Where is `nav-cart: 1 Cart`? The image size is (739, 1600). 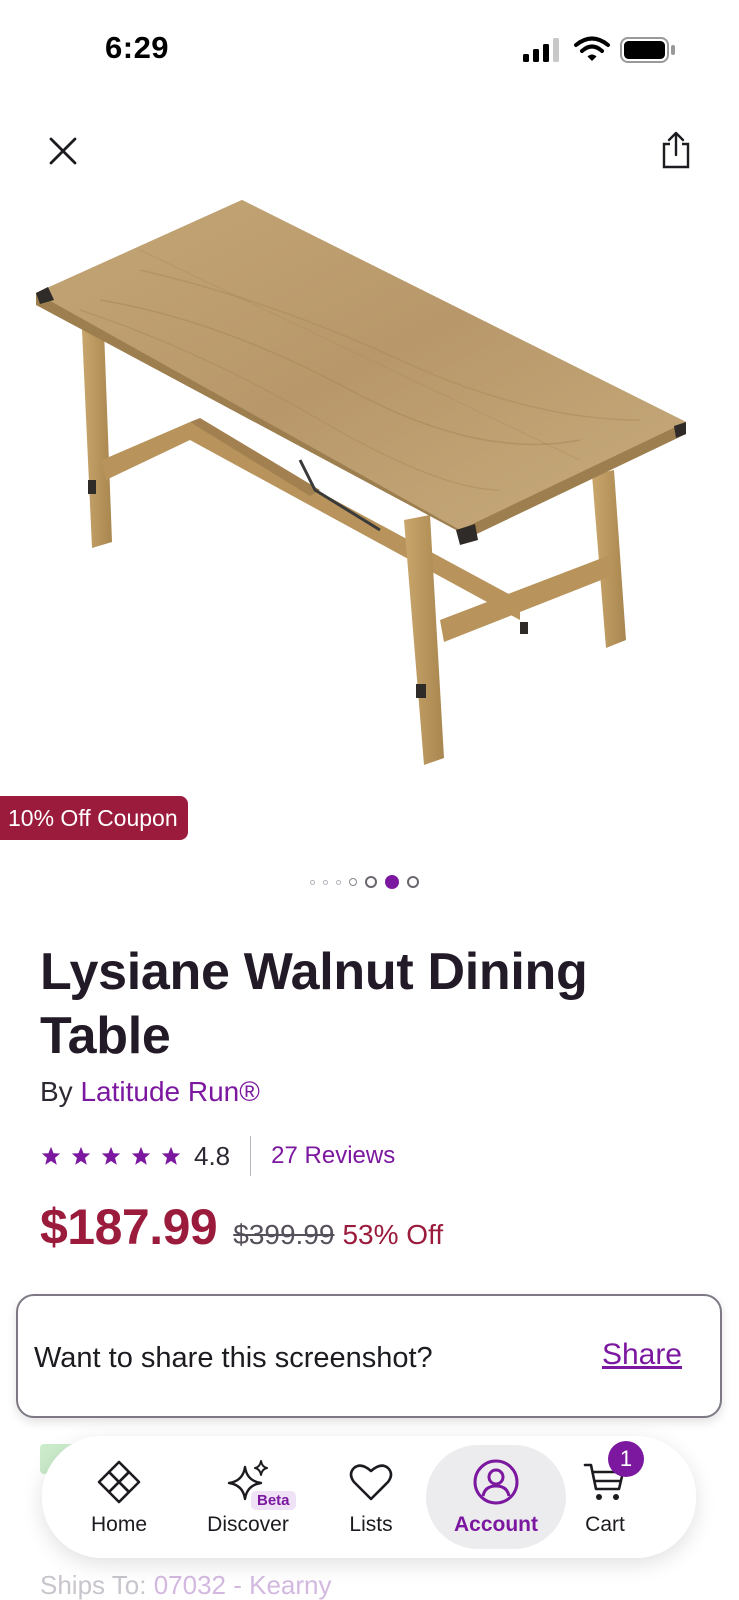 nav-cart: 1 Cart is located at coordinates (608, 1497).